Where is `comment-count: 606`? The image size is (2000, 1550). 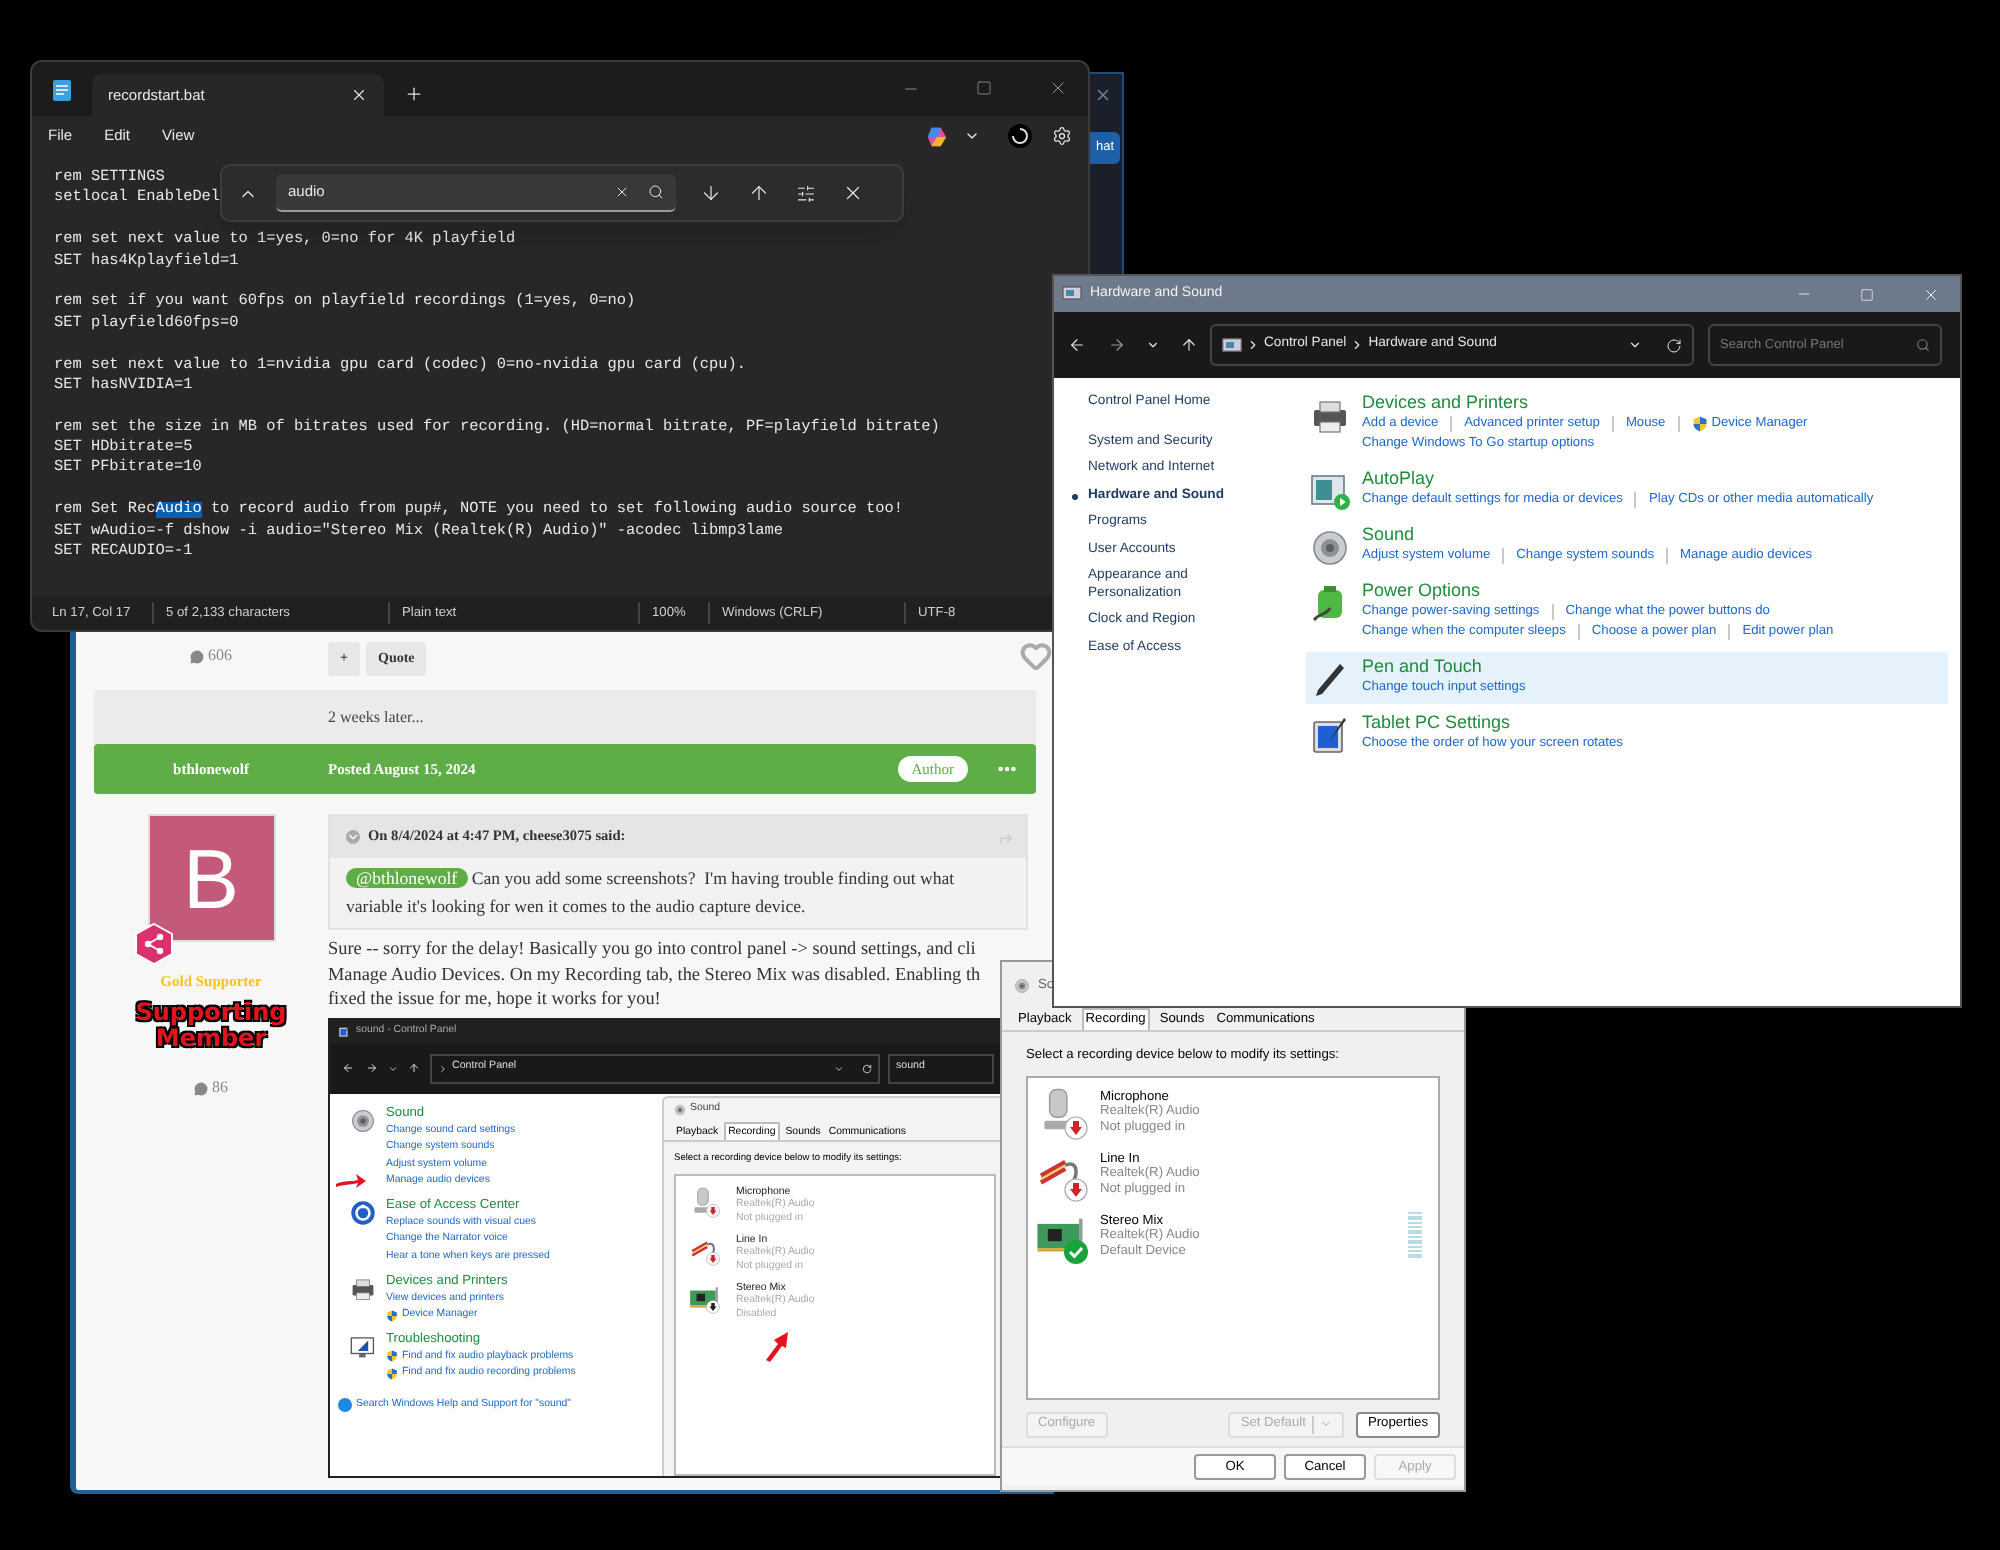 comment-count: 606 is located at coordinates (220, 656).